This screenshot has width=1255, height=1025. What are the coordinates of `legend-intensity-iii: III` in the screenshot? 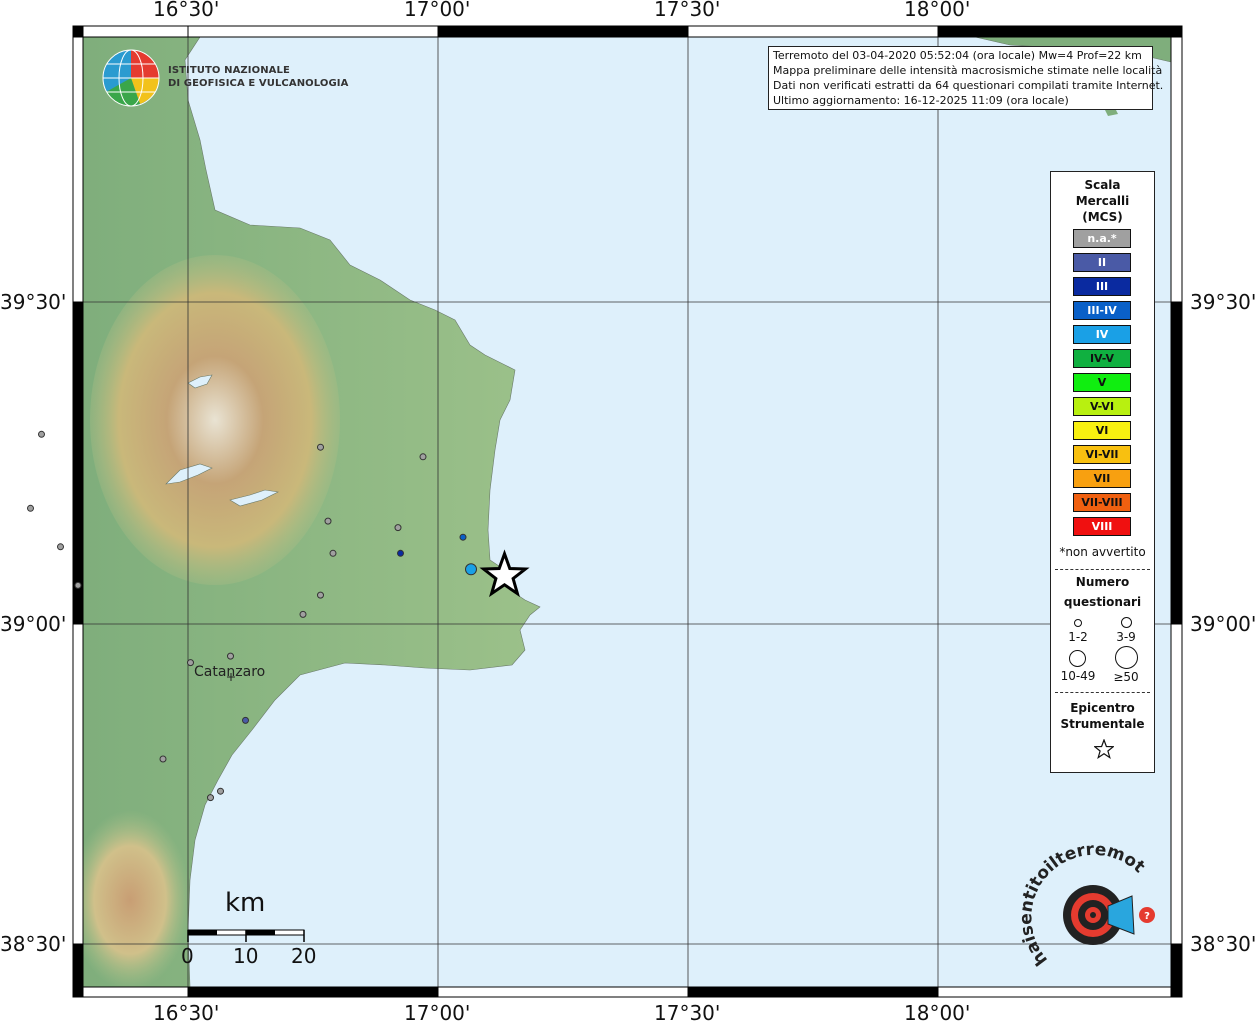 It's located at (1102, 286).